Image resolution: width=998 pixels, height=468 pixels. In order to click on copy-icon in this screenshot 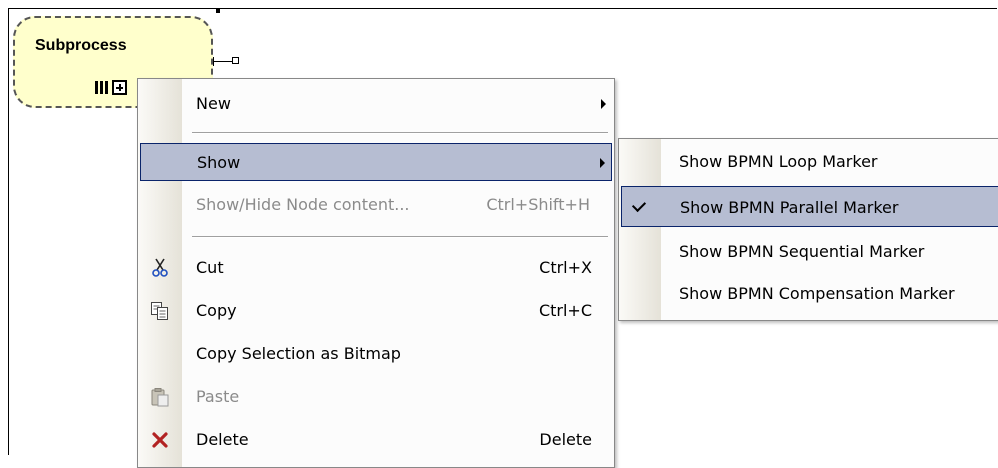, I will do `click(160, 311)`.